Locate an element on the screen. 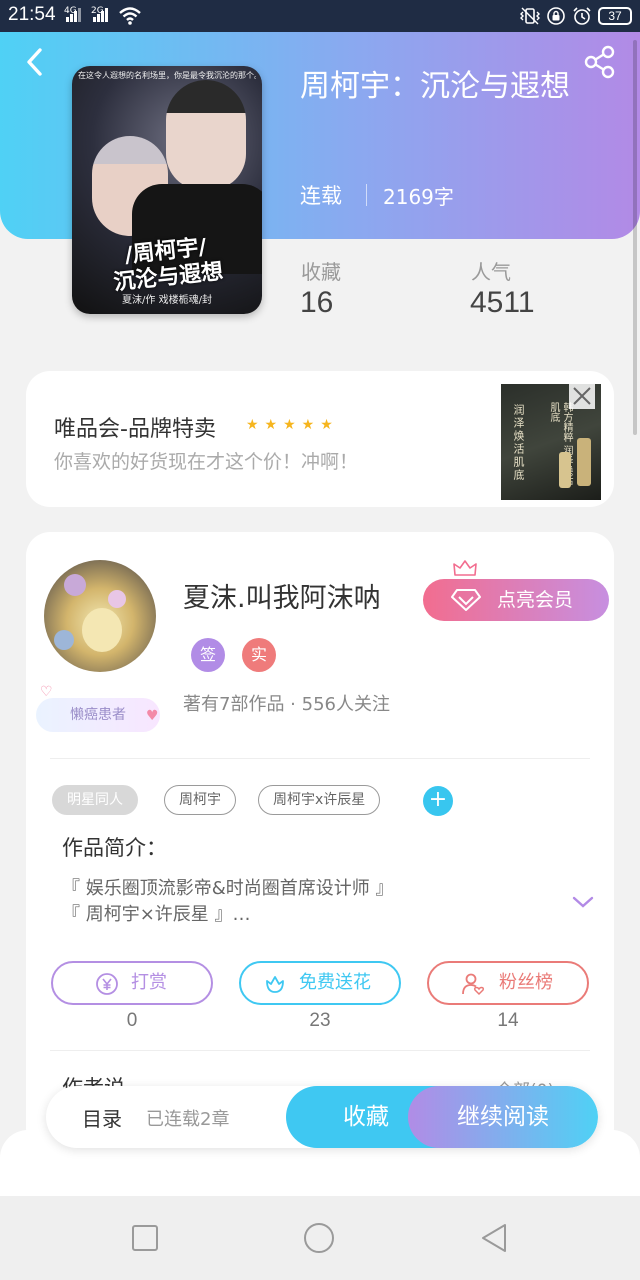  vip-button-label: 点亮会员 is located at coordinates (535, 600).